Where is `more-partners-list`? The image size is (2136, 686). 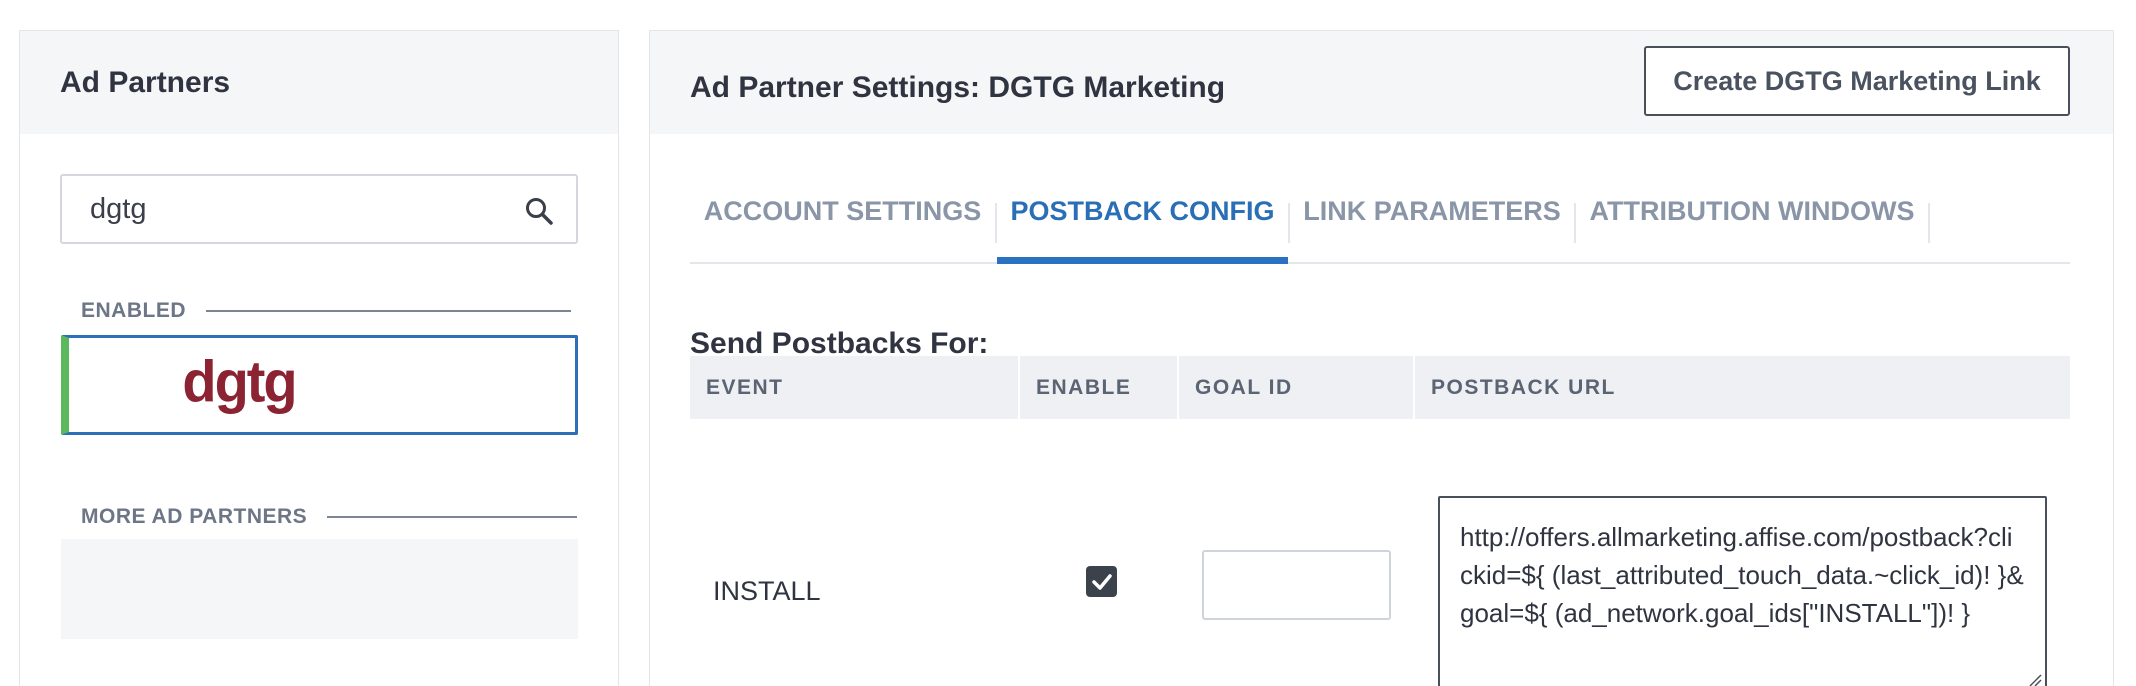
more-partners-list is located at coordinates (319, 589).